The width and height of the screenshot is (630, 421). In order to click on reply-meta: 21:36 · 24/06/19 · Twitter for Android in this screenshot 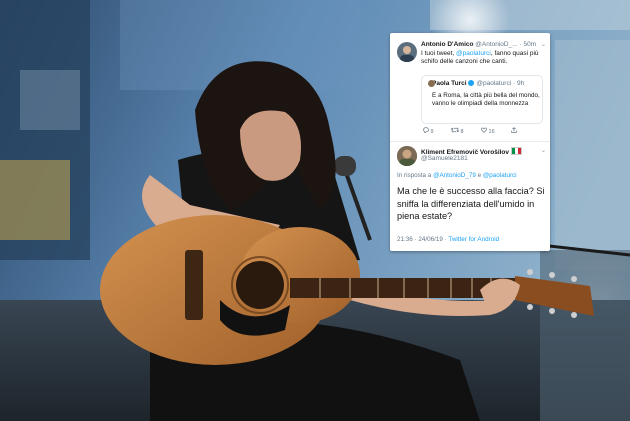, I will do `click(448, 239)`.